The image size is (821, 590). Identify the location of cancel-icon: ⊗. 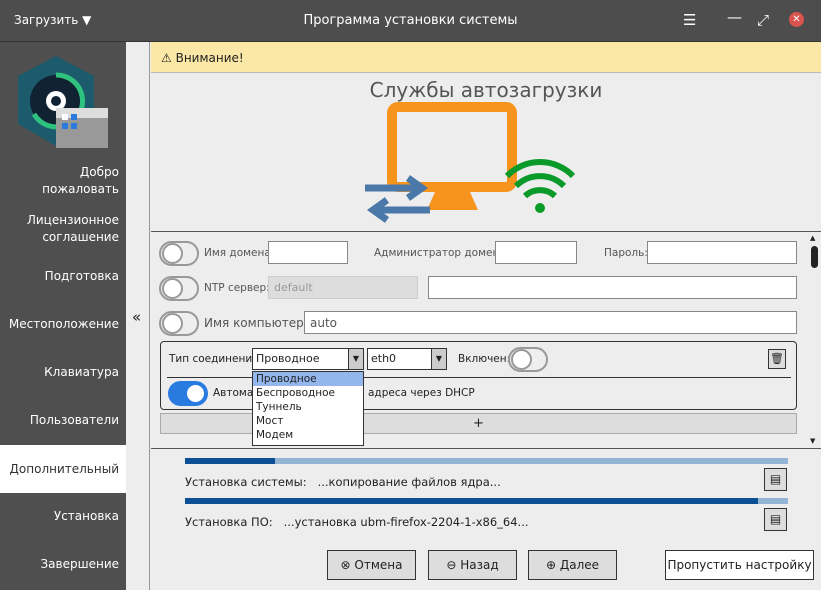
(345, 565).